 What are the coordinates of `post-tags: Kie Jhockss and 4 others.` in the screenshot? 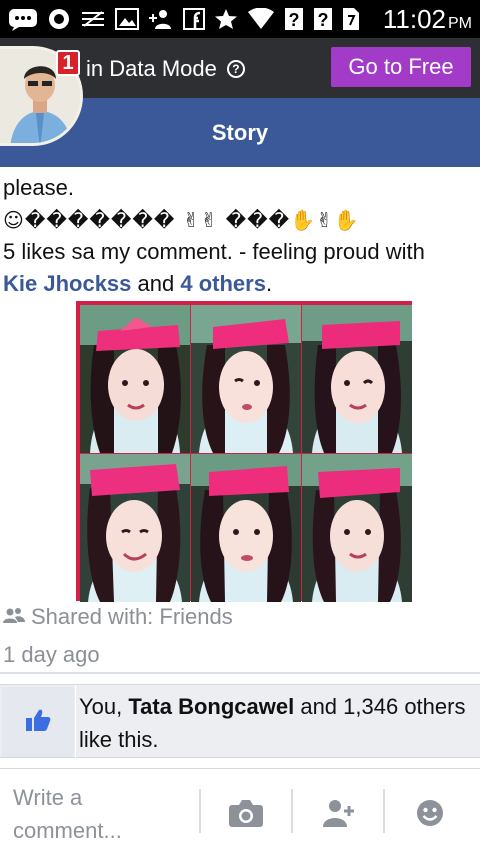 It's located at (240, 284).